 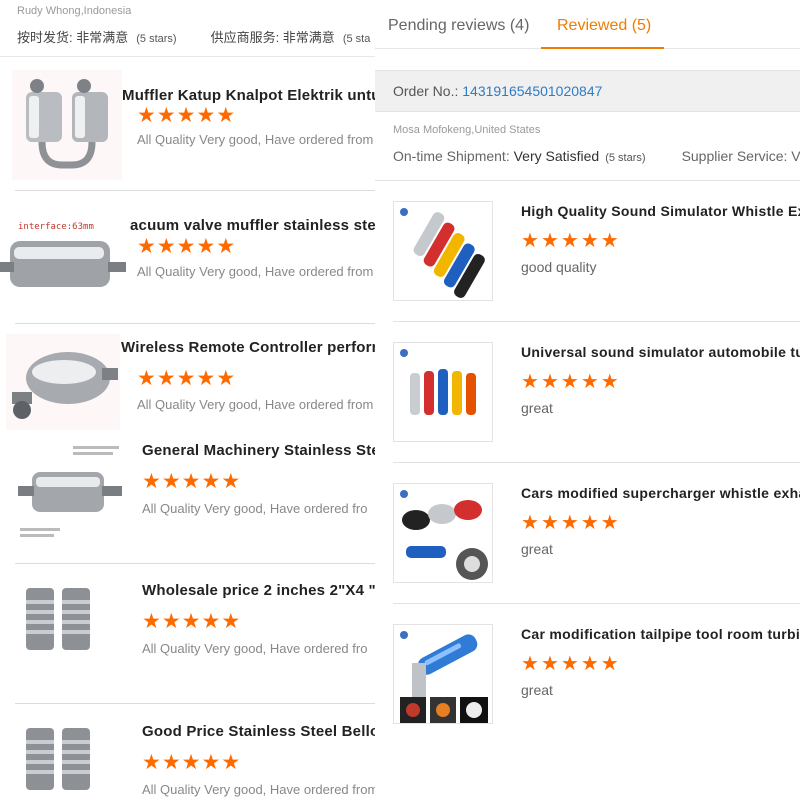 I want to click on review-item-title: Cars modified supercharger whistle exha, so click(x=660, y=493).